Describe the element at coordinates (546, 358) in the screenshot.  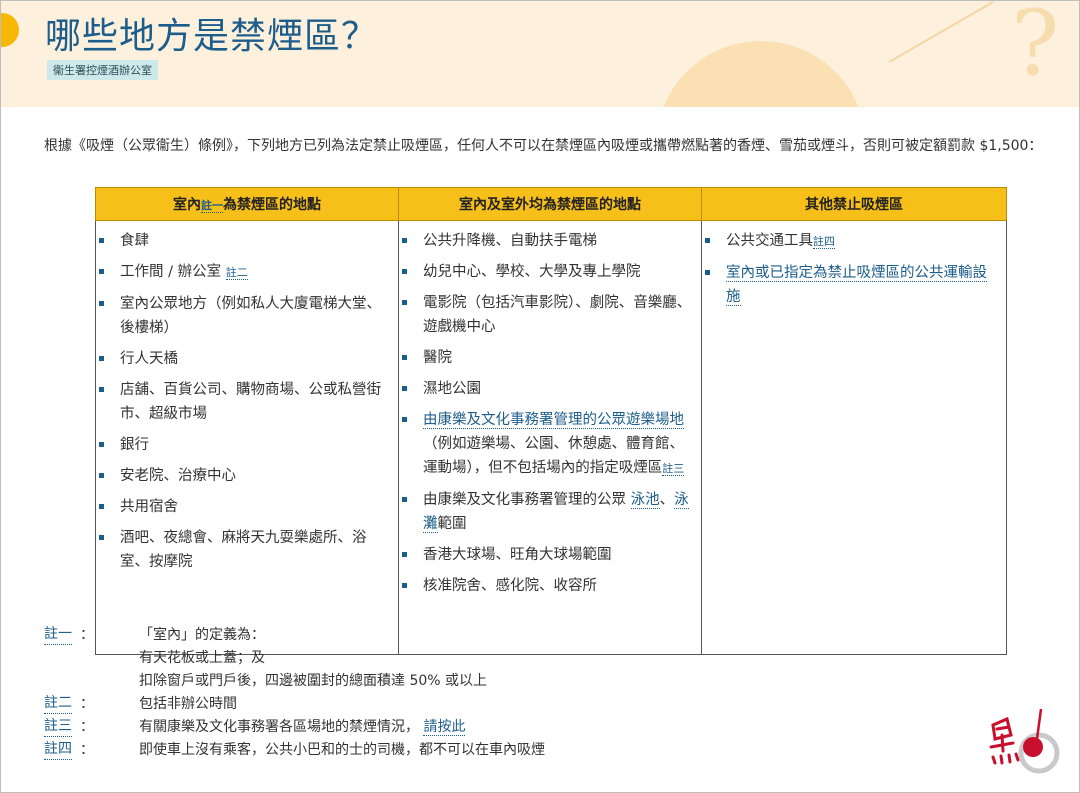
I see `list-item: 醫院` at that location.